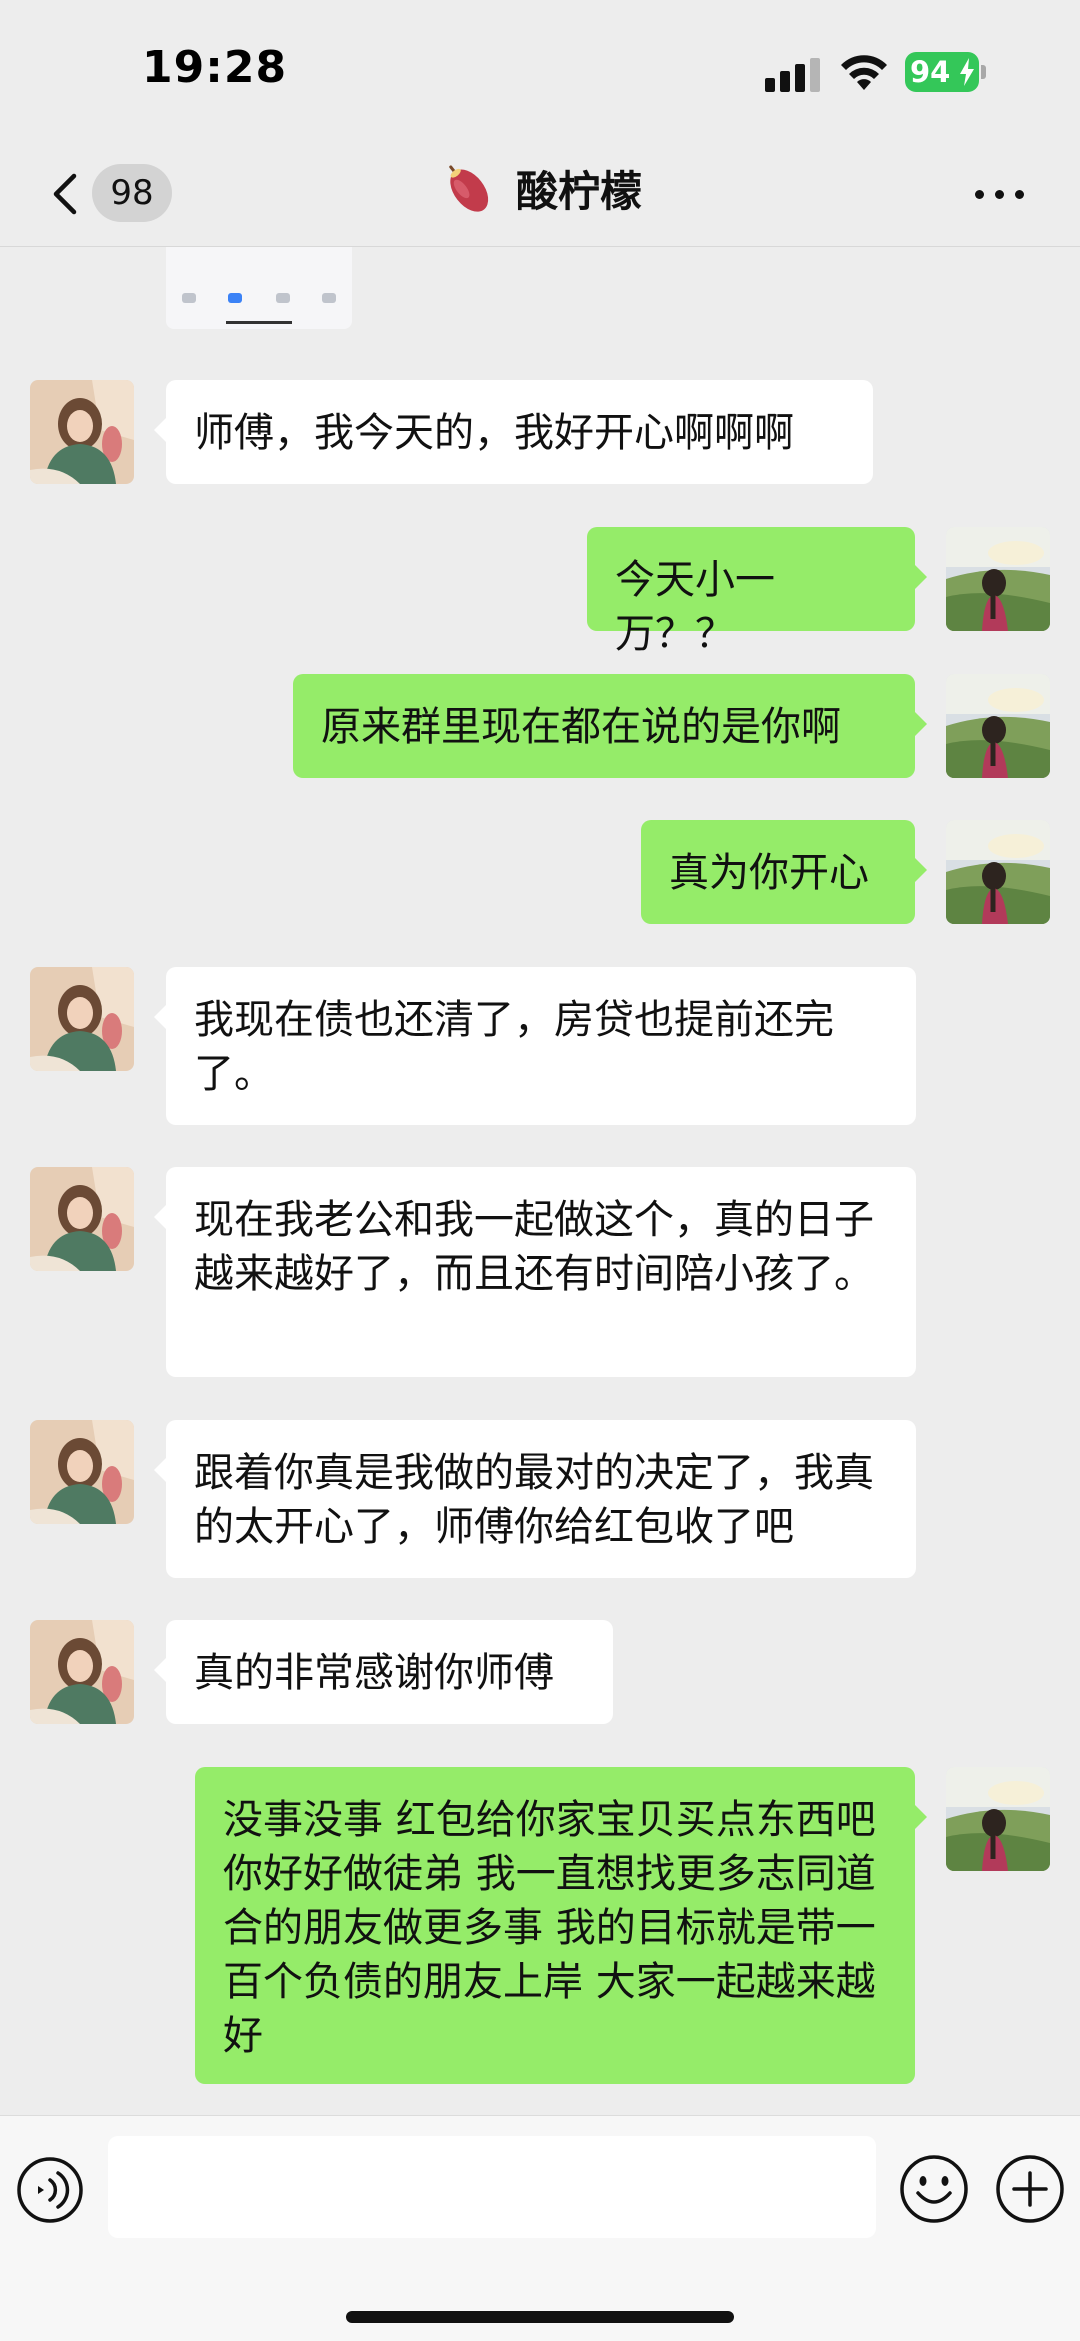 This screenshot has height=2341, width=1080. I want to click on battery-level: 94, so click(930, 72).